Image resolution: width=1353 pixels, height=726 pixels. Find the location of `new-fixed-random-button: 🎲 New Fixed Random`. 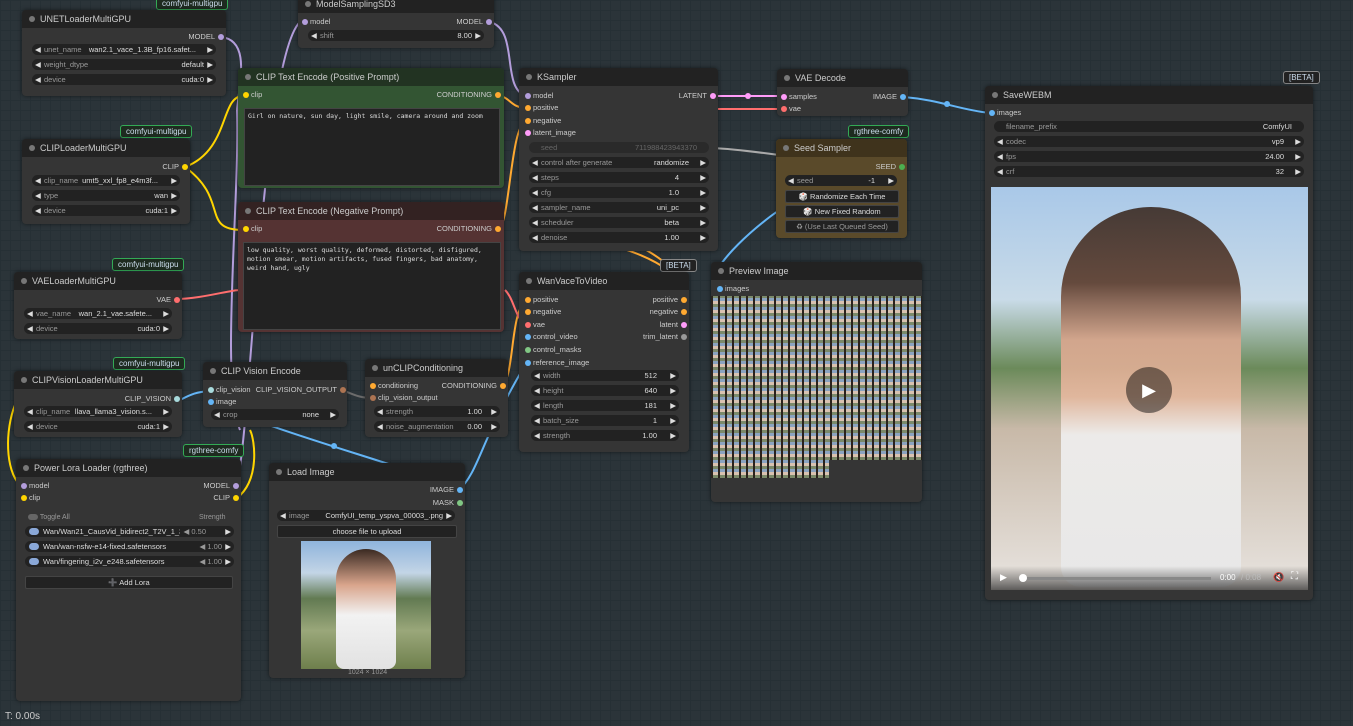

new-fixed-random-button: 🎲 New Fixed Random is located at coordinates (842, 211).